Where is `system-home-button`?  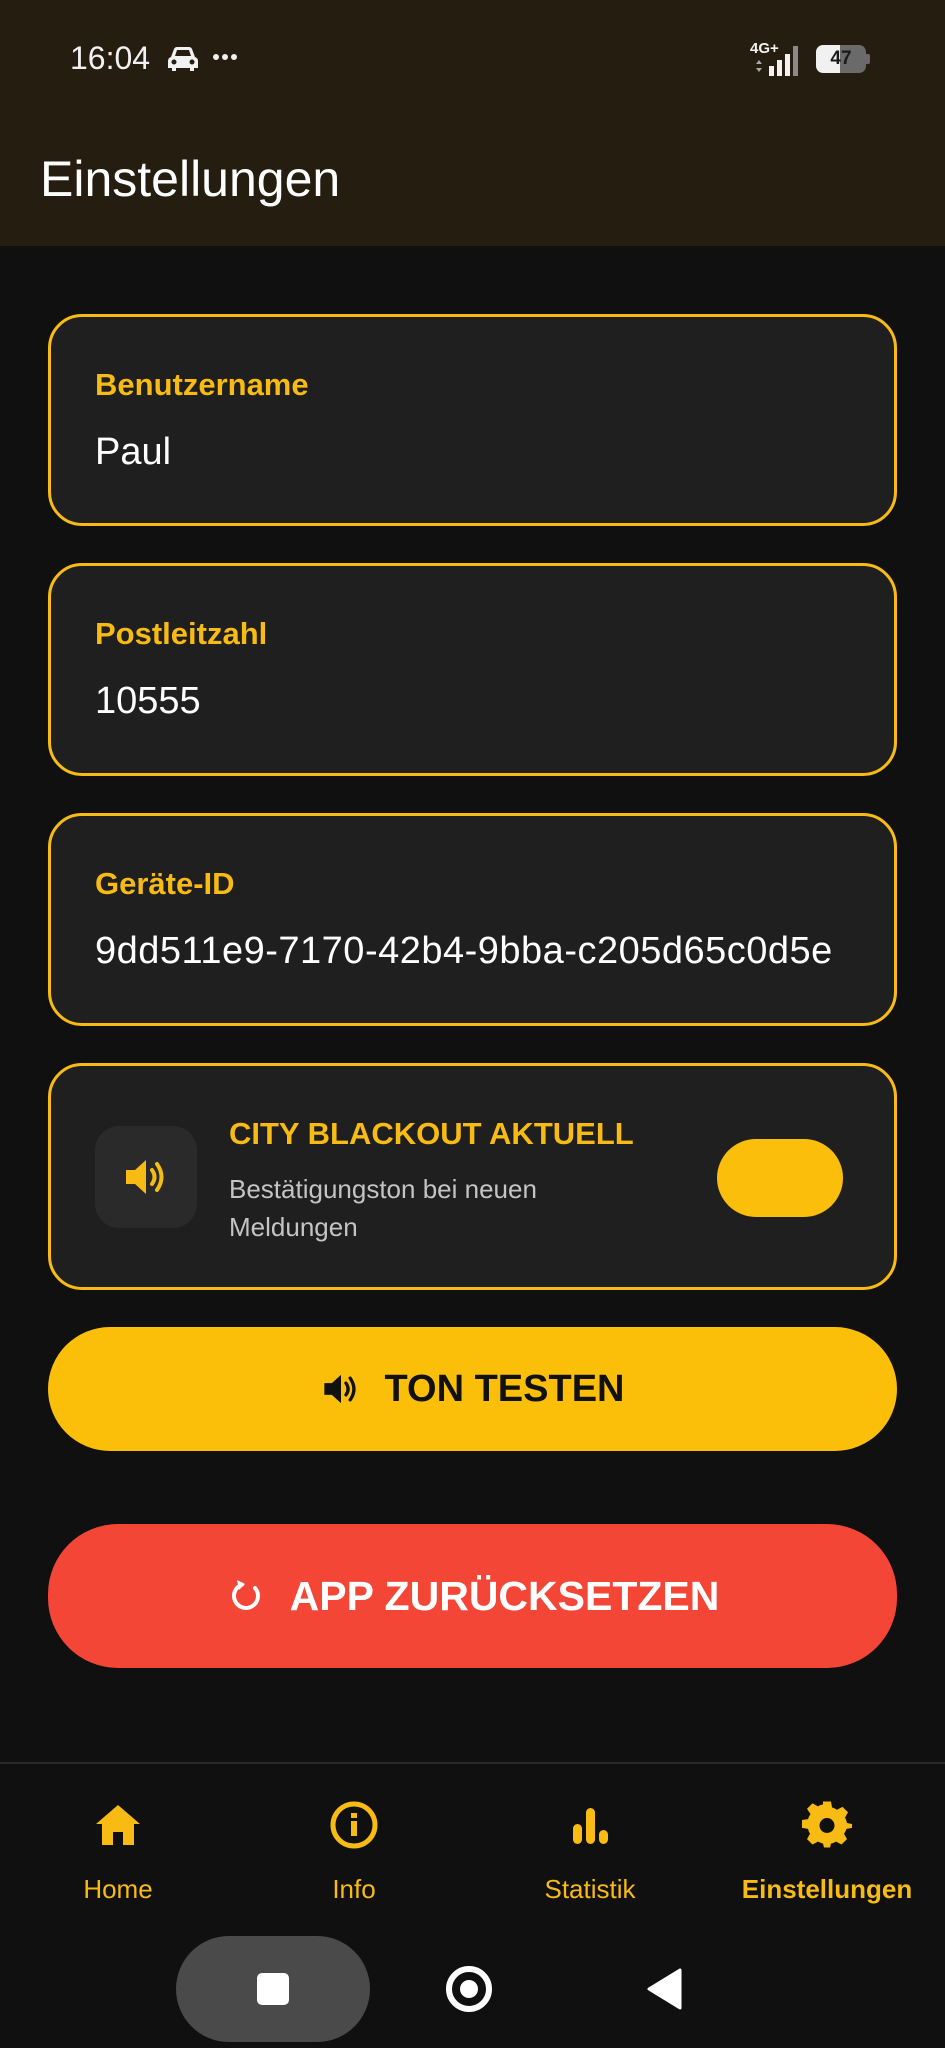
system-home-button is located at coordinates (469, 1989).